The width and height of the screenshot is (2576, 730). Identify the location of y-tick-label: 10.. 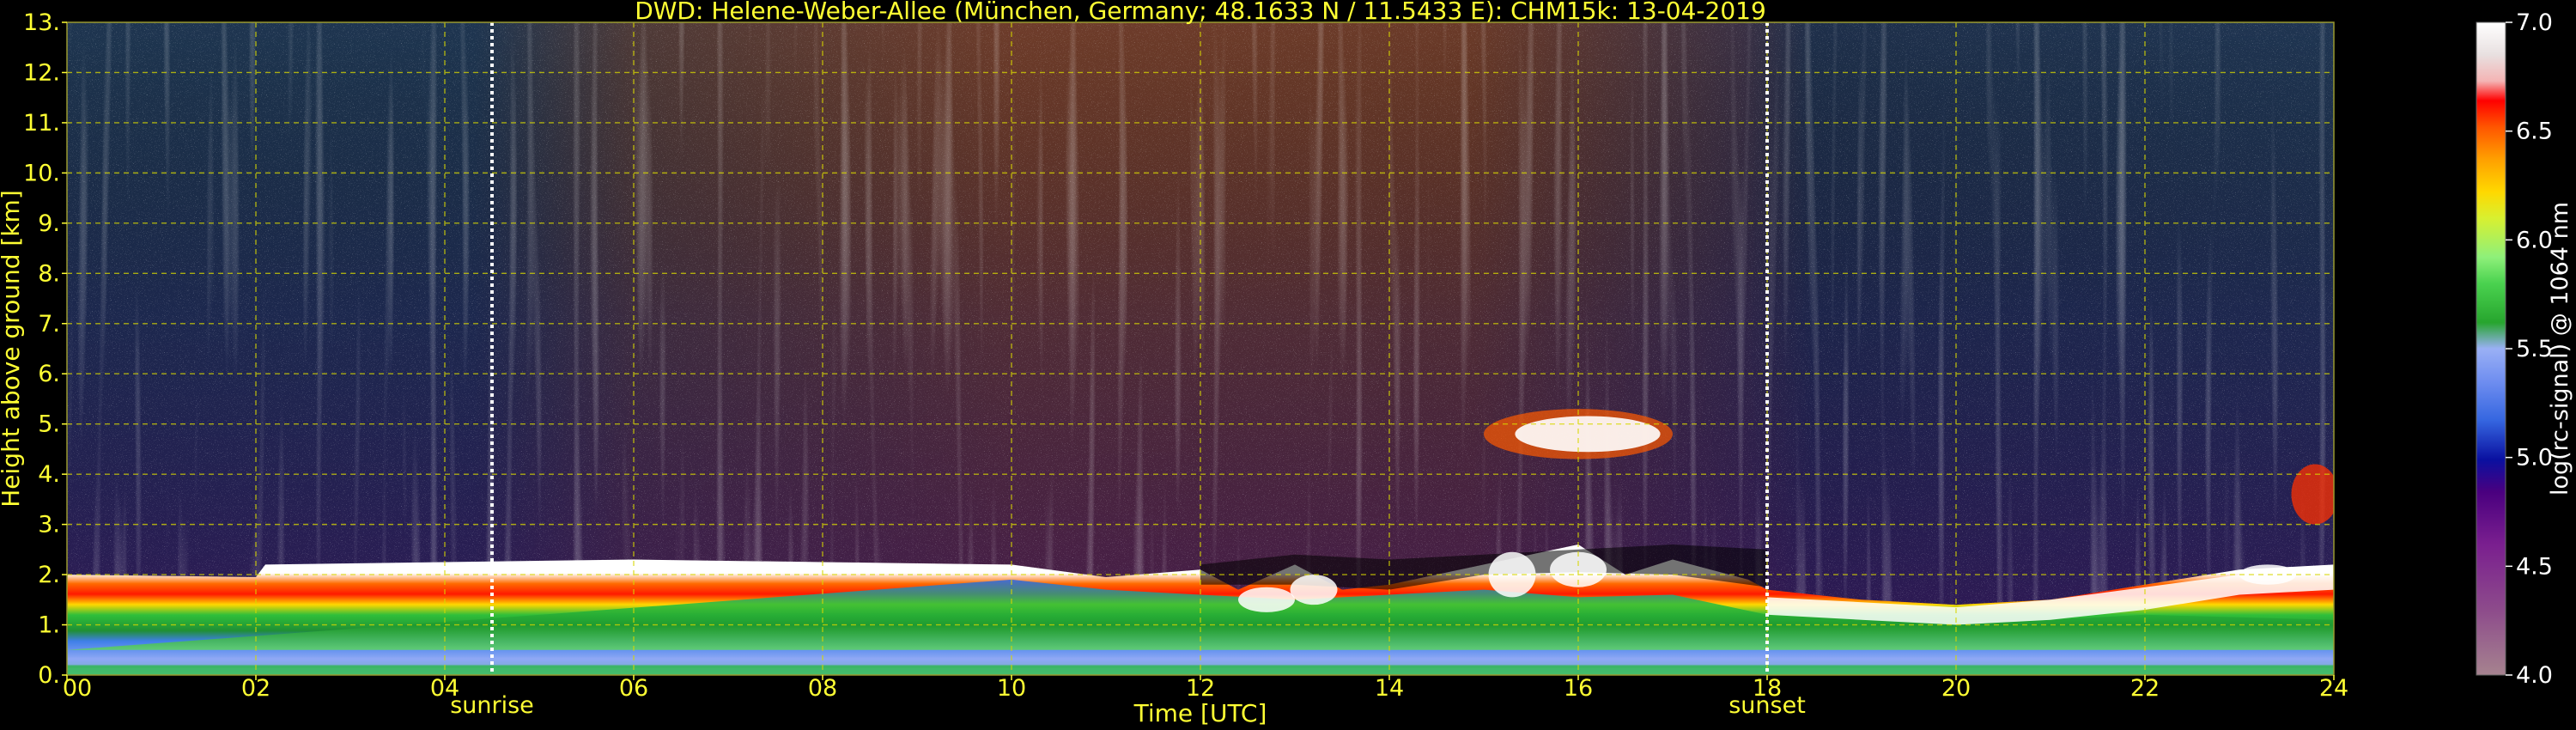
(41, 173).